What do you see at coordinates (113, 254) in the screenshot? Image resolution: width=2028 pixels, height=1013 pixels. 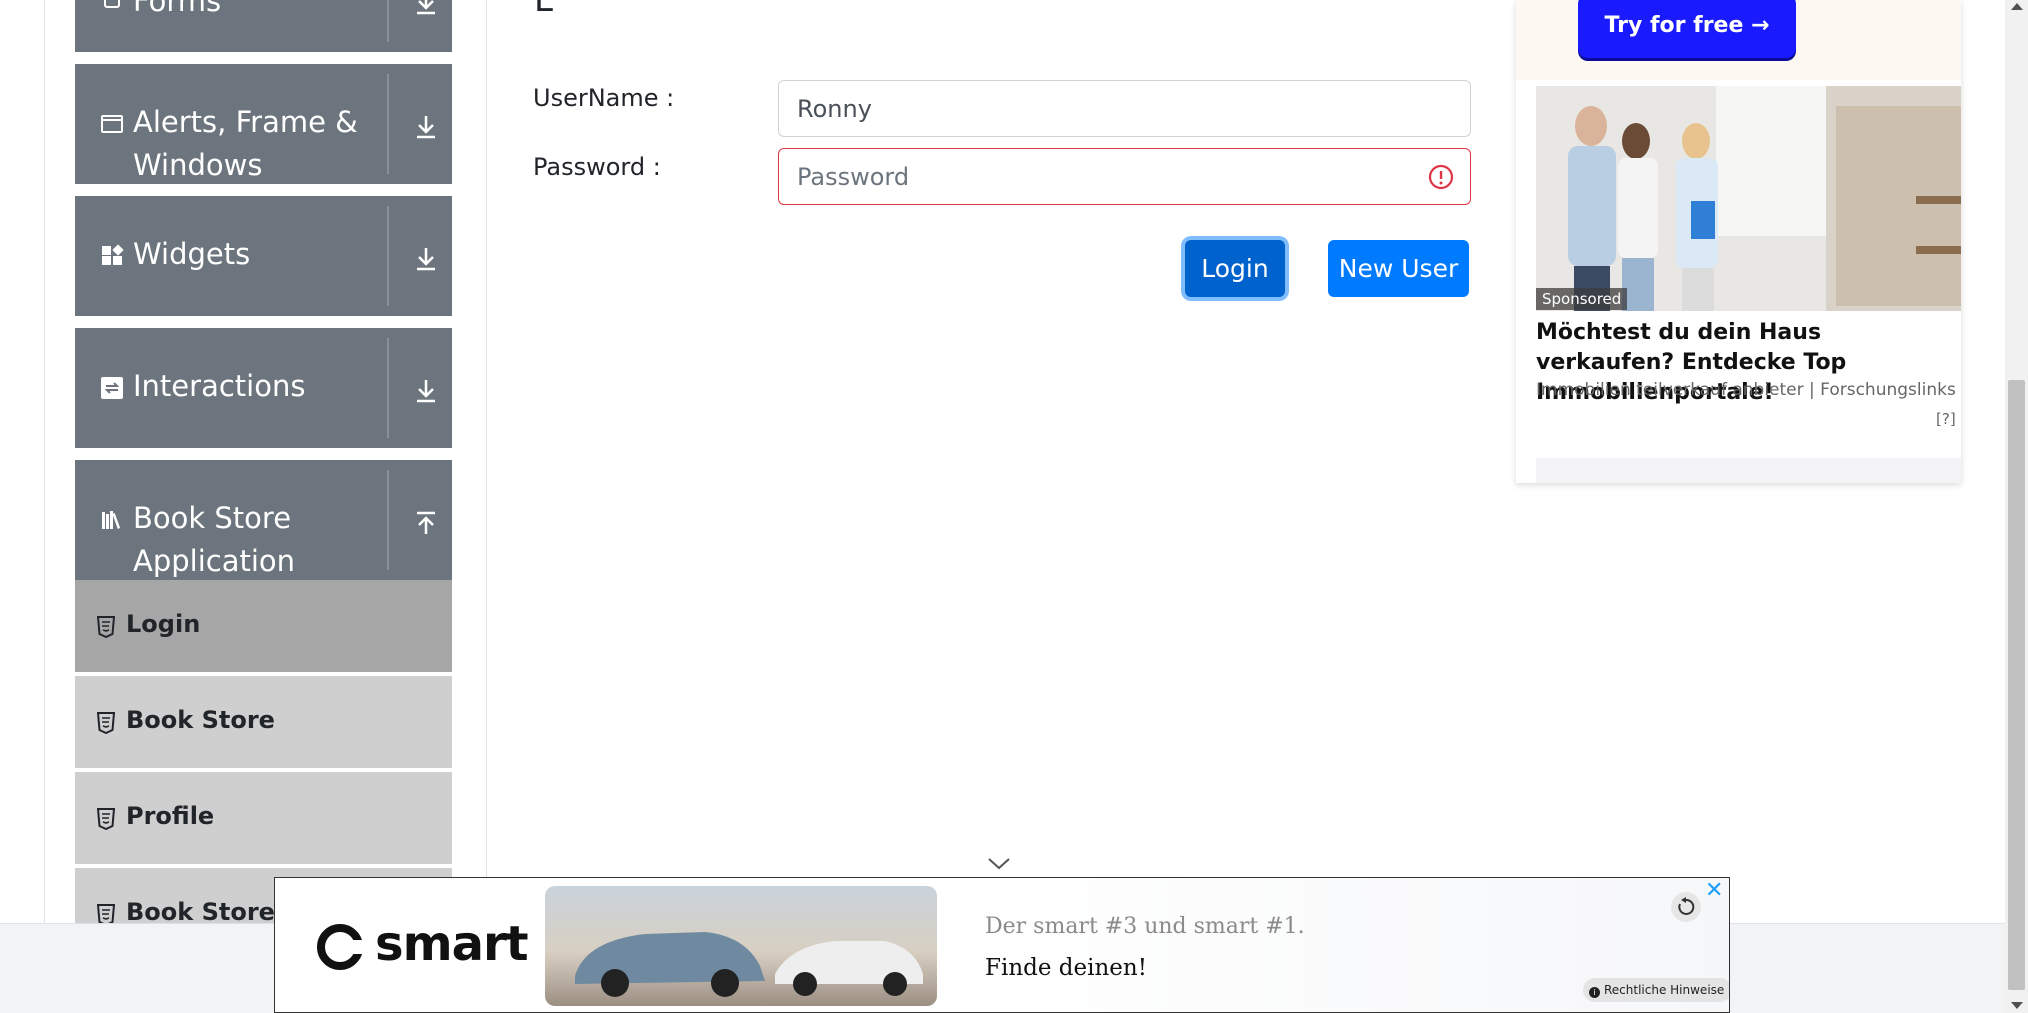 I see `widgets-icon` at bounding box center [113, 254].